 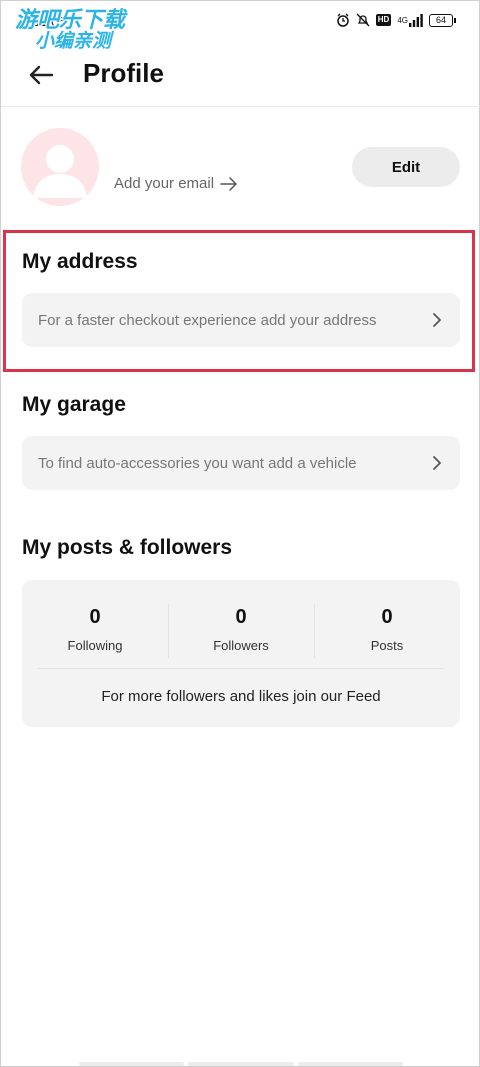 I want to click on watermark-line-1: 游吧乐下载, so click(x=70, y=20).